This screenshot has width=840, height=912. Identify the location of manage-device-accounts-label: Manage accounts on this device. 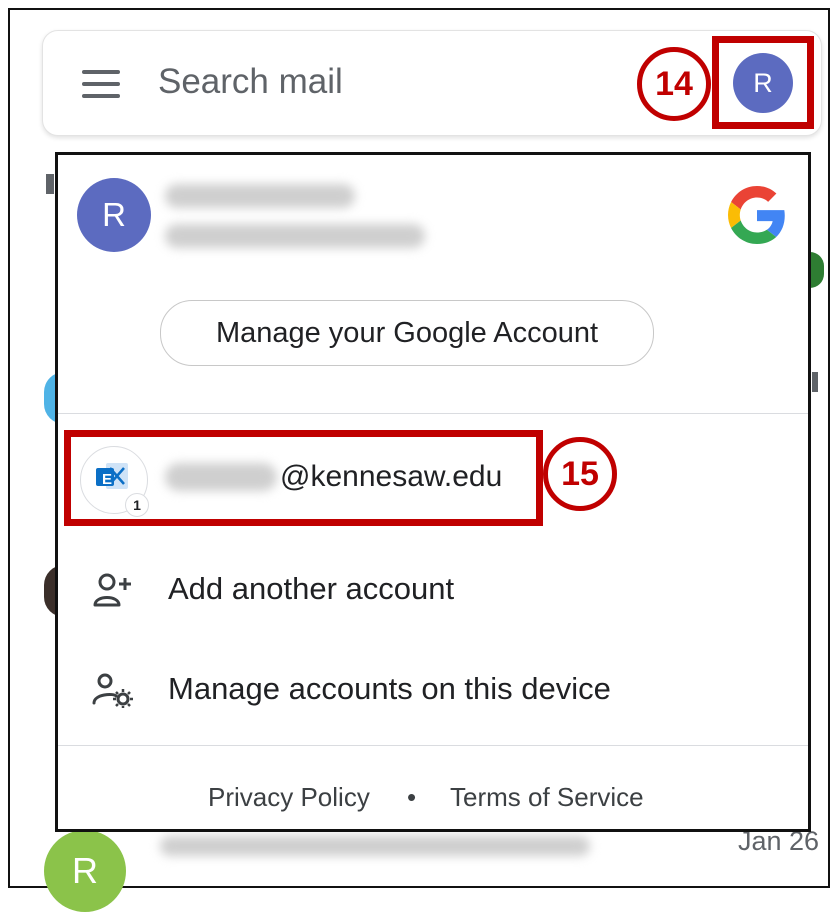
(389, 688).